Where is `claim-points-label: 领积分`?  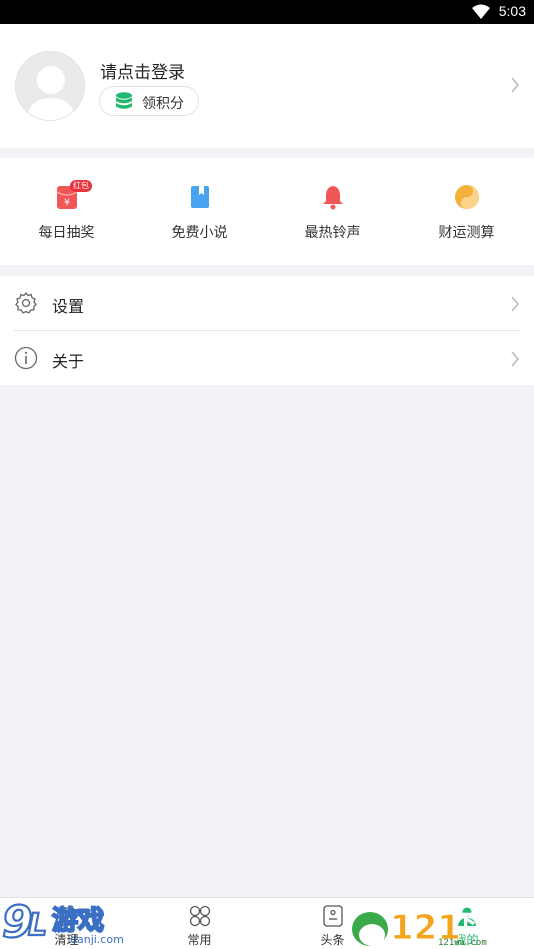
claim-points-label: 领积分 is located at coordinates (163, 104).